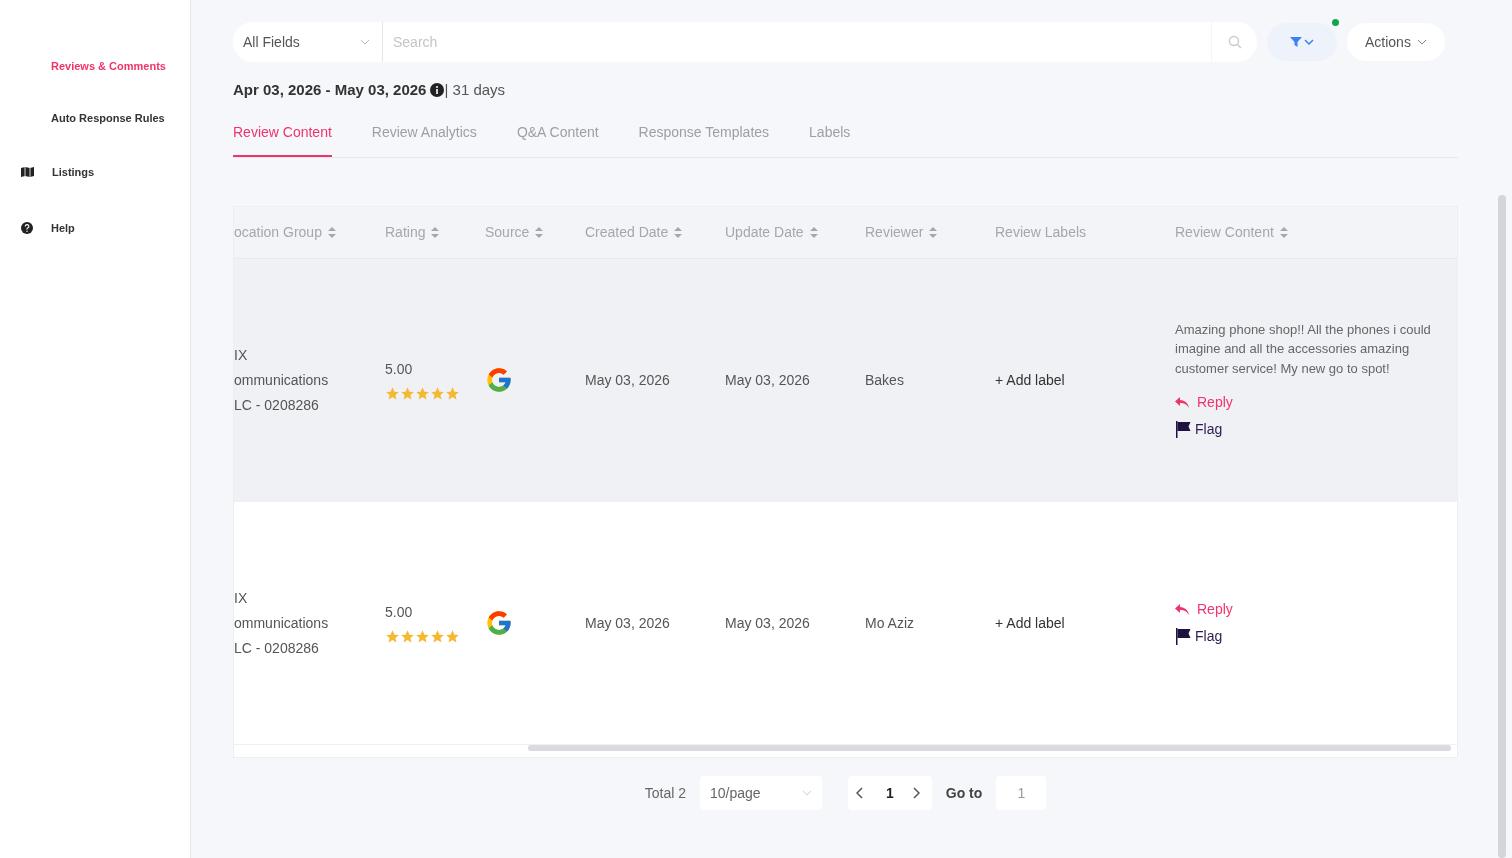  What do you see at coordinates (437, 90) in the screenshot?
I see `info-icon` at bounding box center [437, 90].